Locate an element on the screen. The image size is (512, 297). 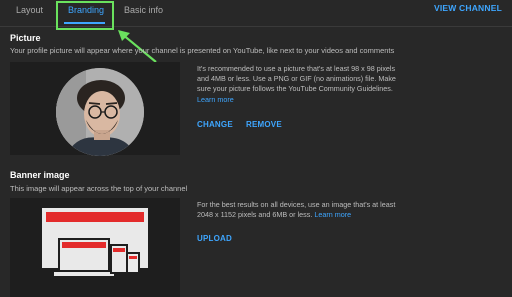
view-channel-link: VIEW CHANNEL is located at coordinates (468, 8).